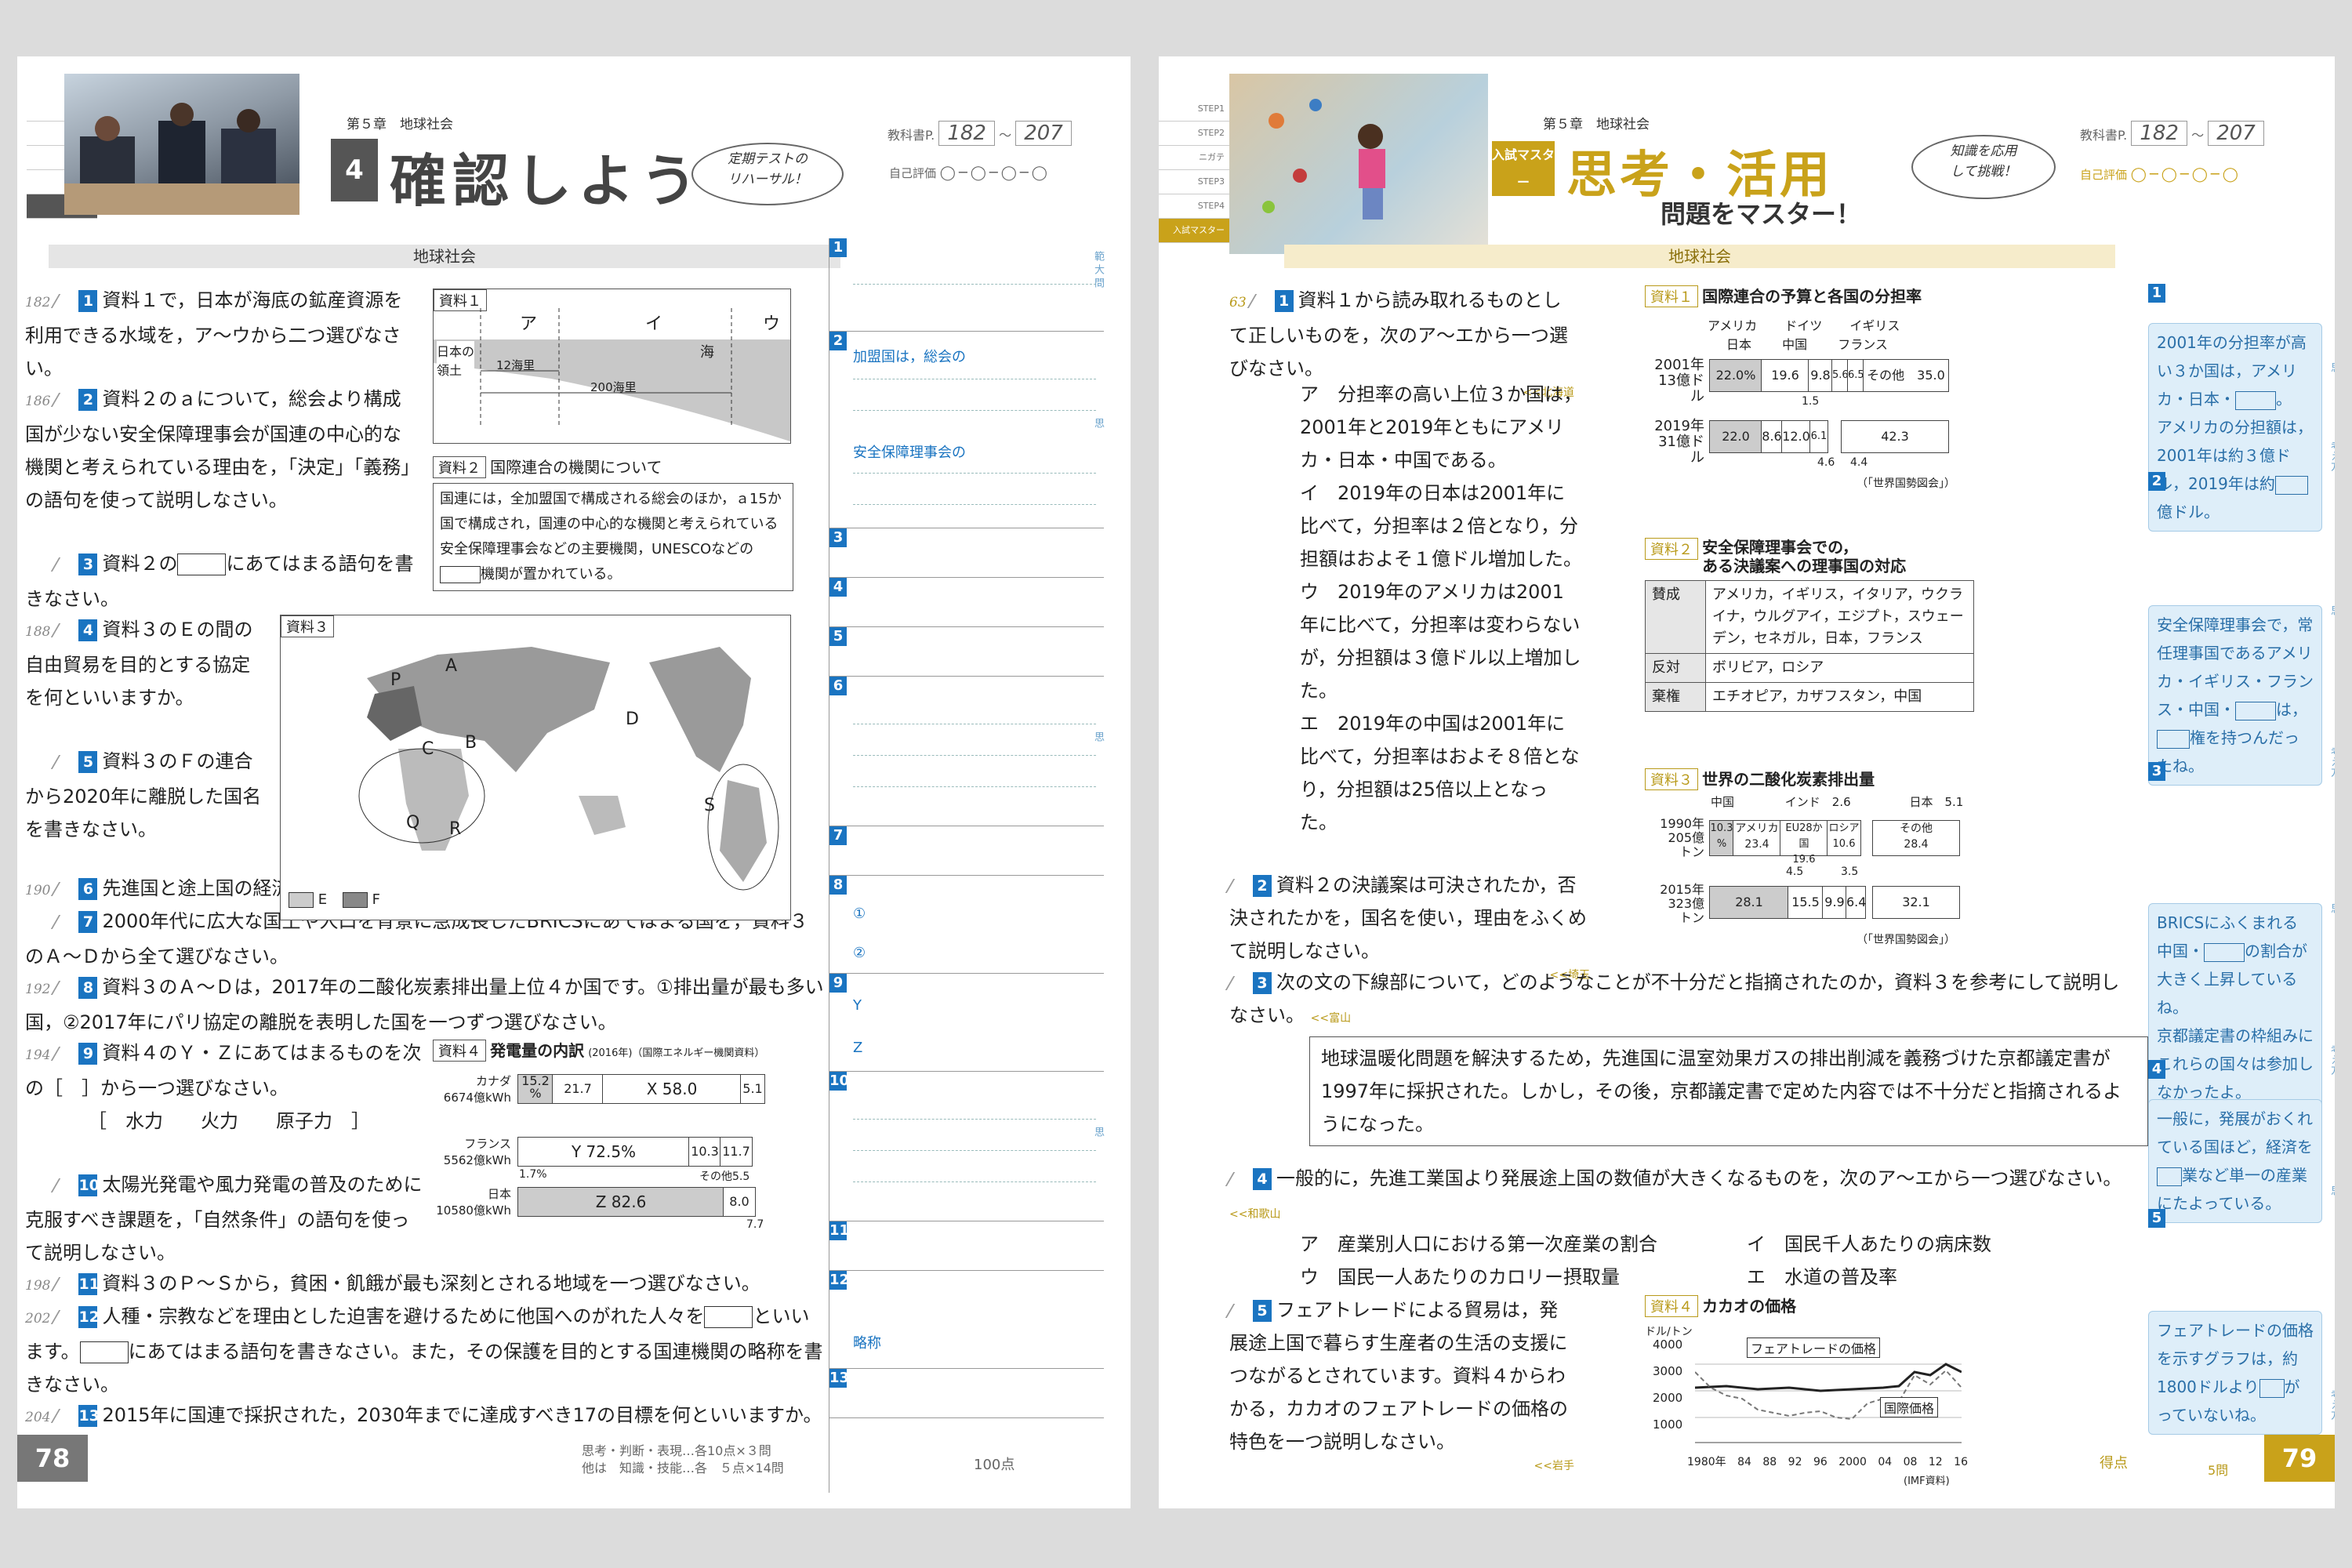  Describe the element at coordinates (1194, 158) in the screenshot. I see `step-nav-item: ニガテ` at that location.